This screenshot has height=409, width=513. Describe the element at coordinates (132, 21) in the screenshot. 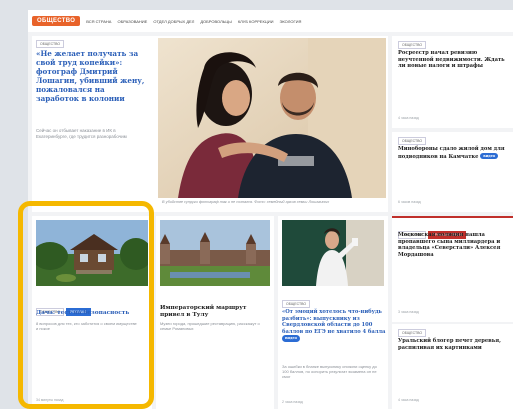

I see `nav-link-education: Образование` at that location.